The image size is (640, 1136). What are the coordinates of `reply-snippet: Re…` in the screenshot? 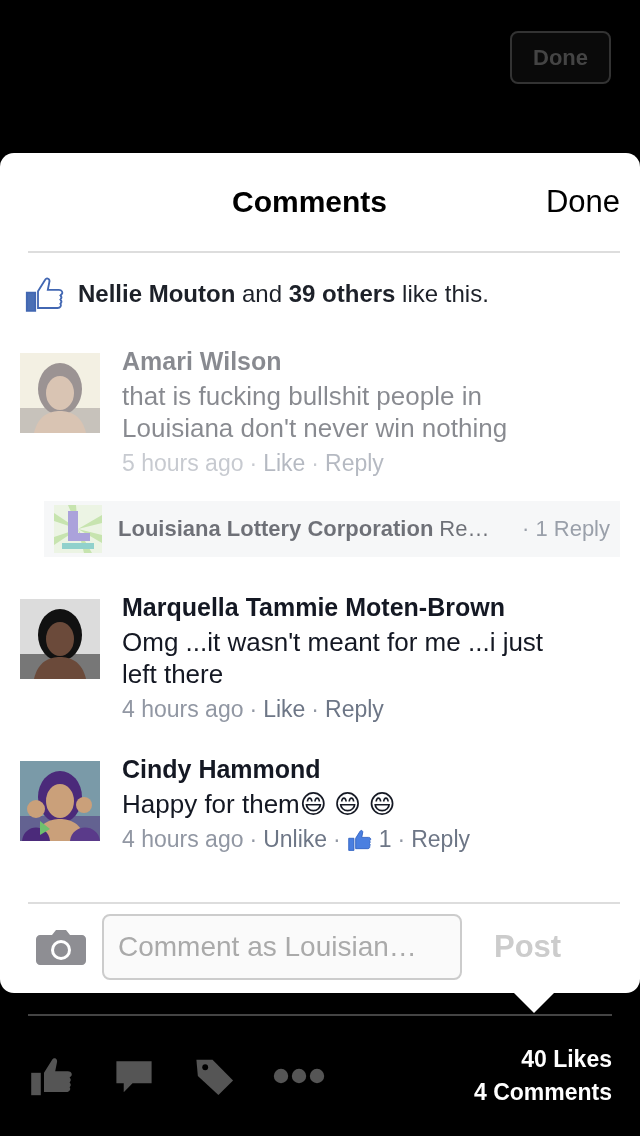 It's located at (464, 529).